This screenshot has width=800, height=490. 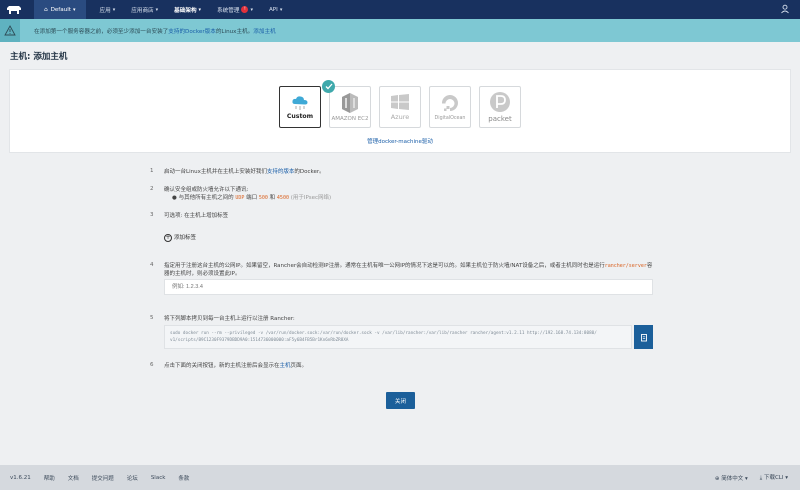 I want to click on driver-azure-label: Azure, so click(x=400, y=117).